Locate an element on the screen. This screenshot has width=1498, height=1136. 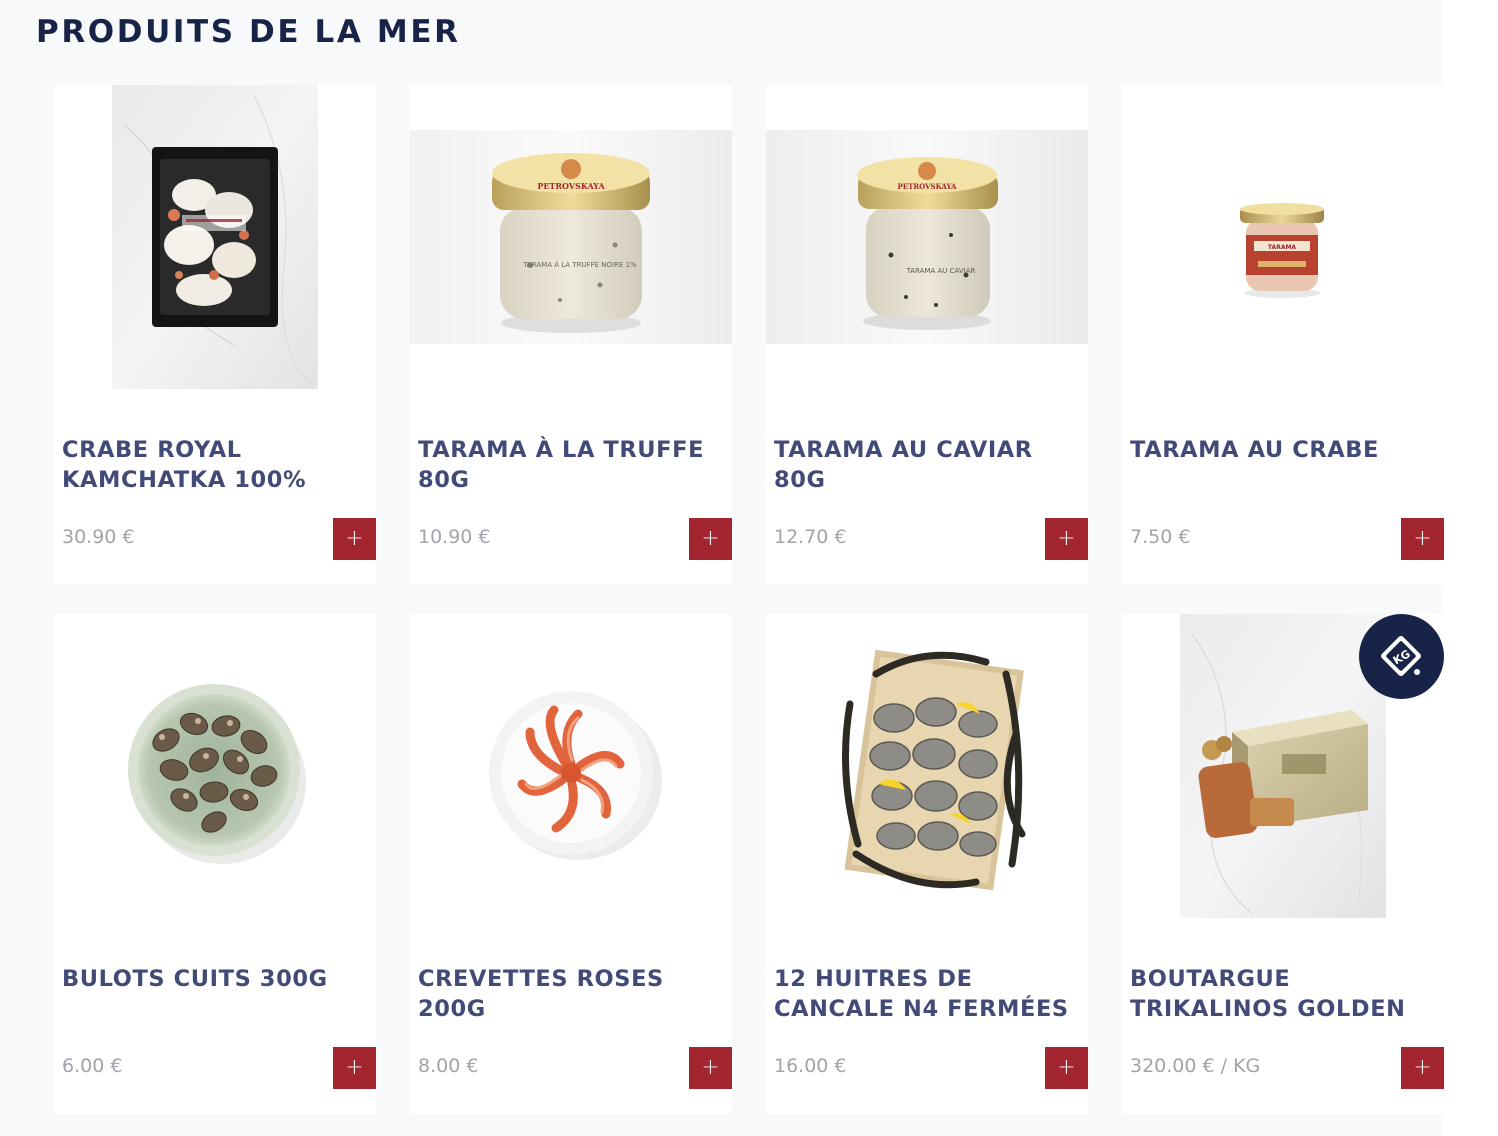
product-name: TARAMA AU CRABE is located at coordinates (1283, 450).